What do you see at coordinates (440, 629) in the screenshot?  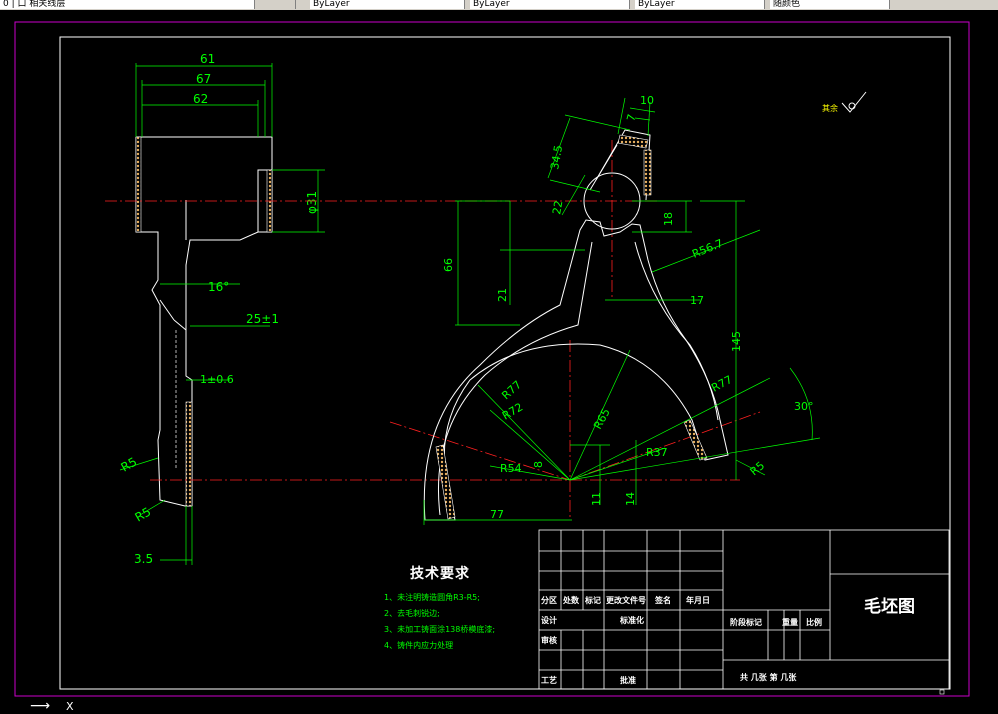 I see `tech-item-3: 3、未加工铸面涂138桥模底漆;` at bounding box center [440, 629].